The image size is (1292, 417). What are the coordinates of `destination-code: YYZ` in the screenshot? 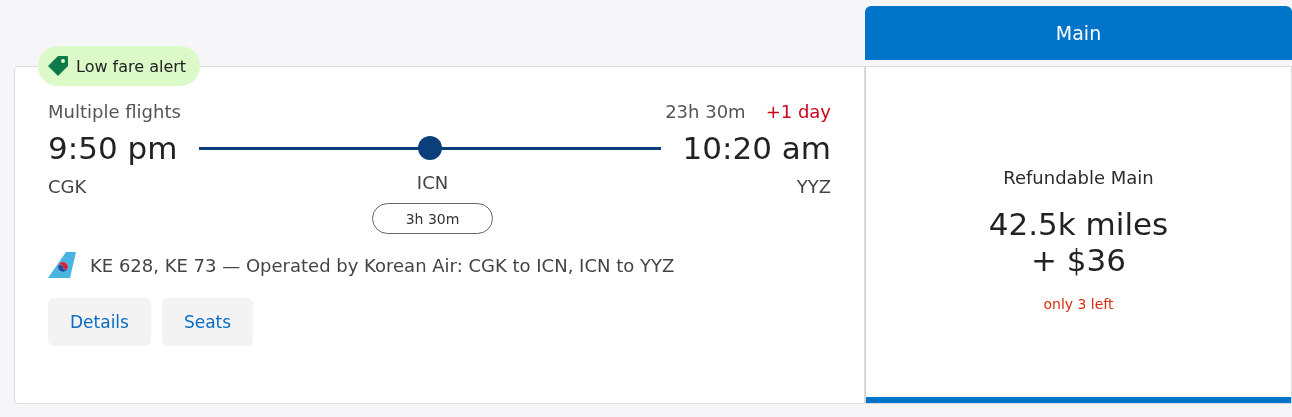 It's located at (813, 187).